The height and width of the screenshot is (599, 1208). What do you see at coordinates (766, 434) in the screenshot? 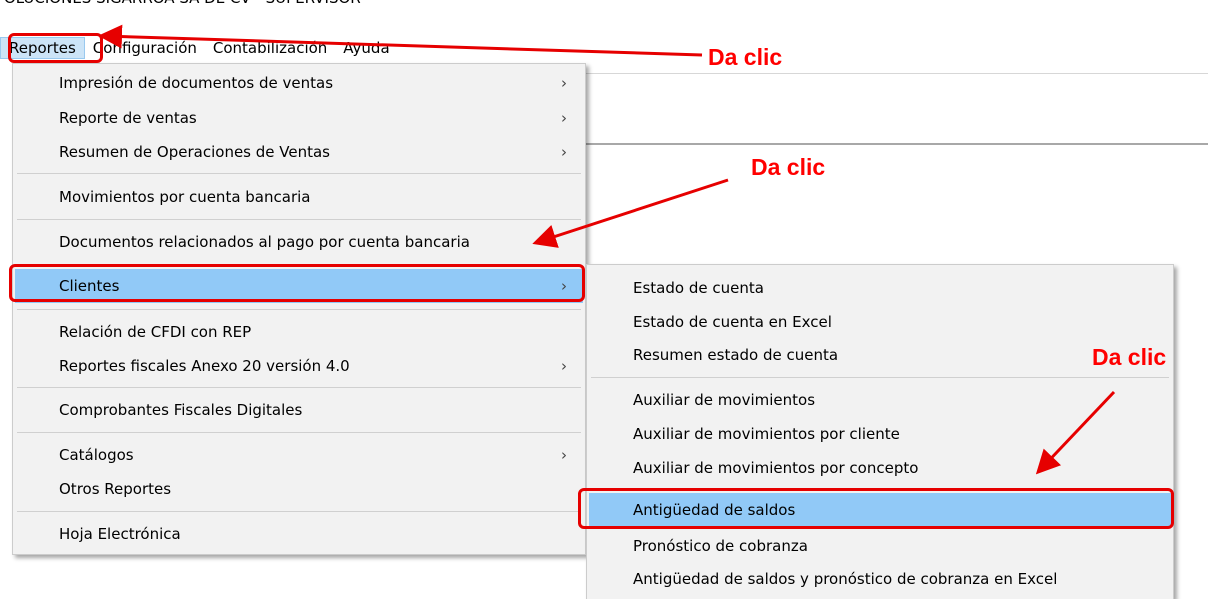
I see `menu-item-label: Auxiliar de movimientos por cliente` at bounding box center [766, 434].